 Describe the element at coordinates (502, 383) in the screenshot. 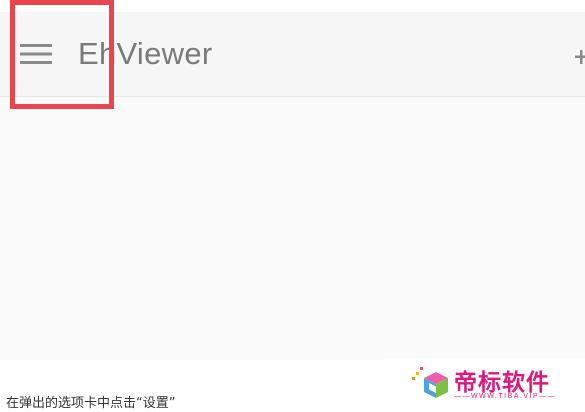

I see `watermark-brand-name: 帝标软件` at that location.